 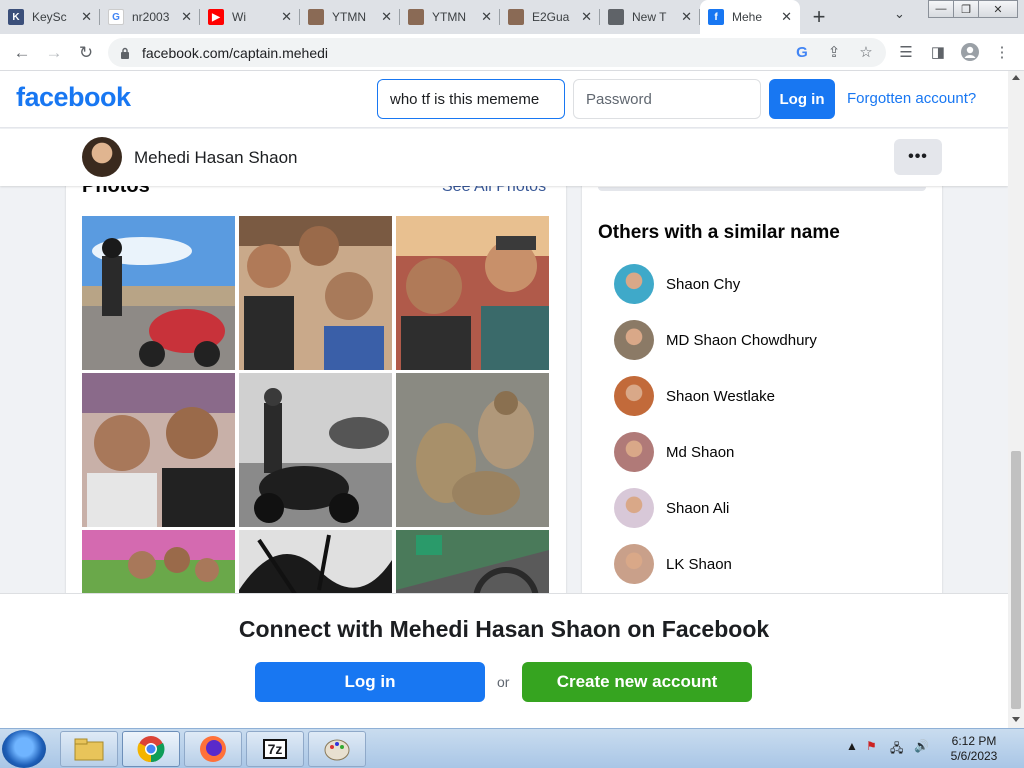 I want to click on photo-bw-motorbike, so click(x=315, y=450).